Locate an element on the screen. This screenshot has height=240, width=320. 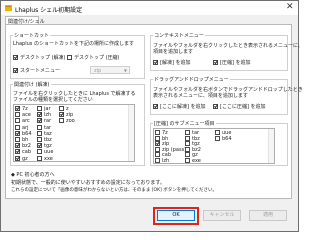
dropdown-value: zip is located at coordinates (98, 71).